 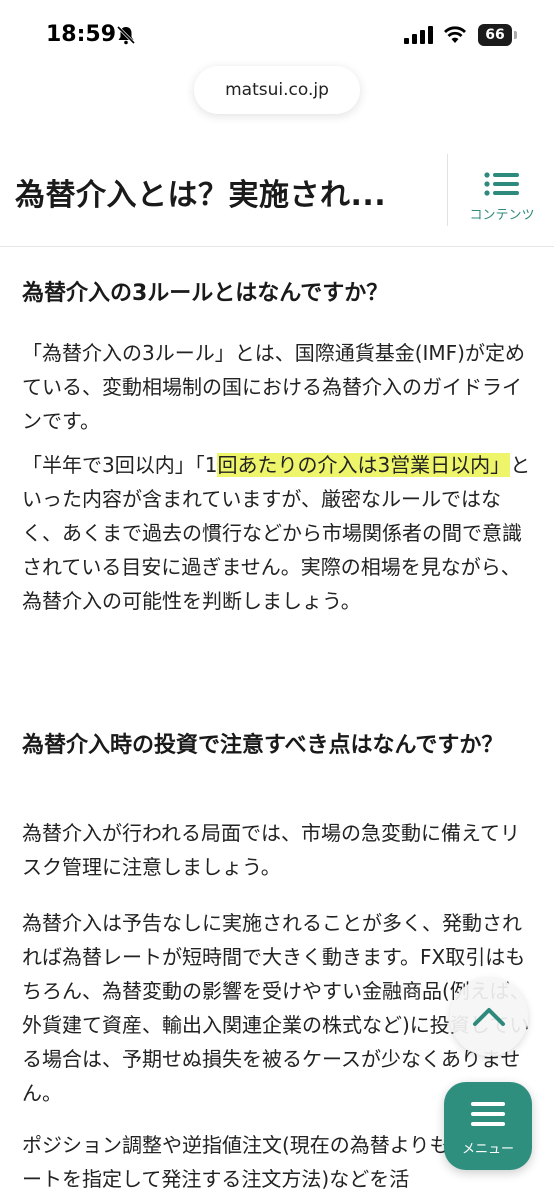 I want to click on cellular-signal-icon, so click(x=418, y=35).